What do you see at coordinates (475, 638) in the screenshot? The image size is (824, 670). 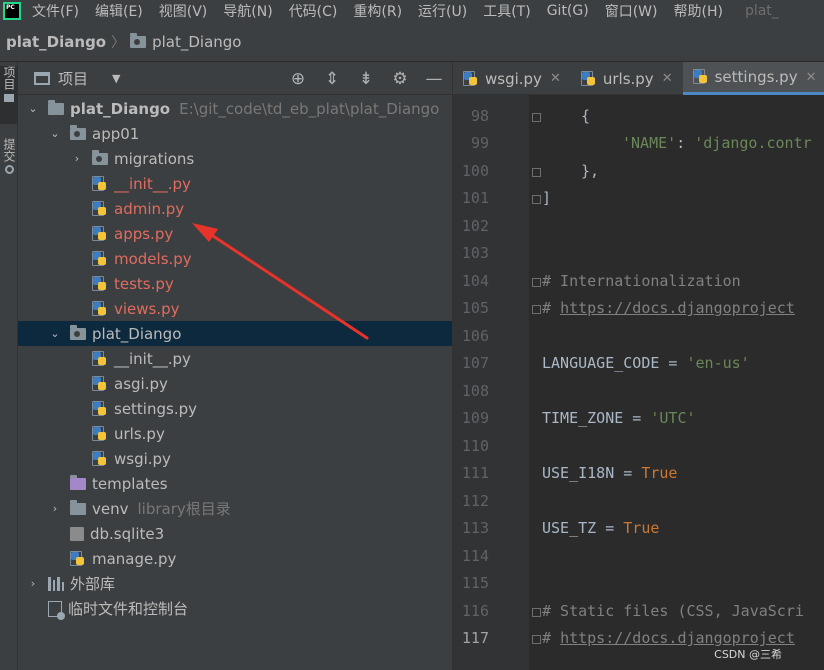 I see `line-number-current: 117` at bounding box center [475, 638].